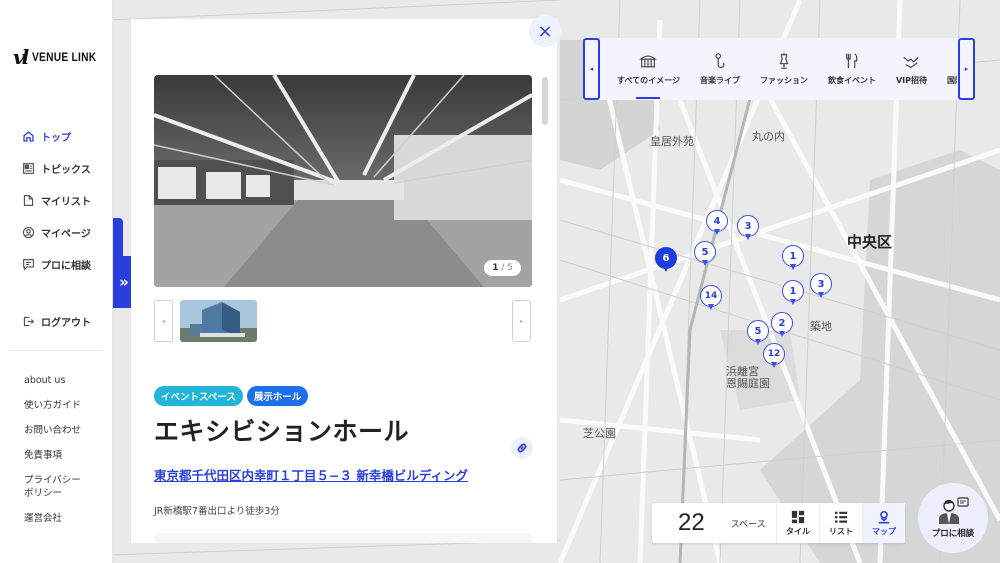 This screenshot has width=1000, height=563. I want to click on logout-icon, so click(29, 321).